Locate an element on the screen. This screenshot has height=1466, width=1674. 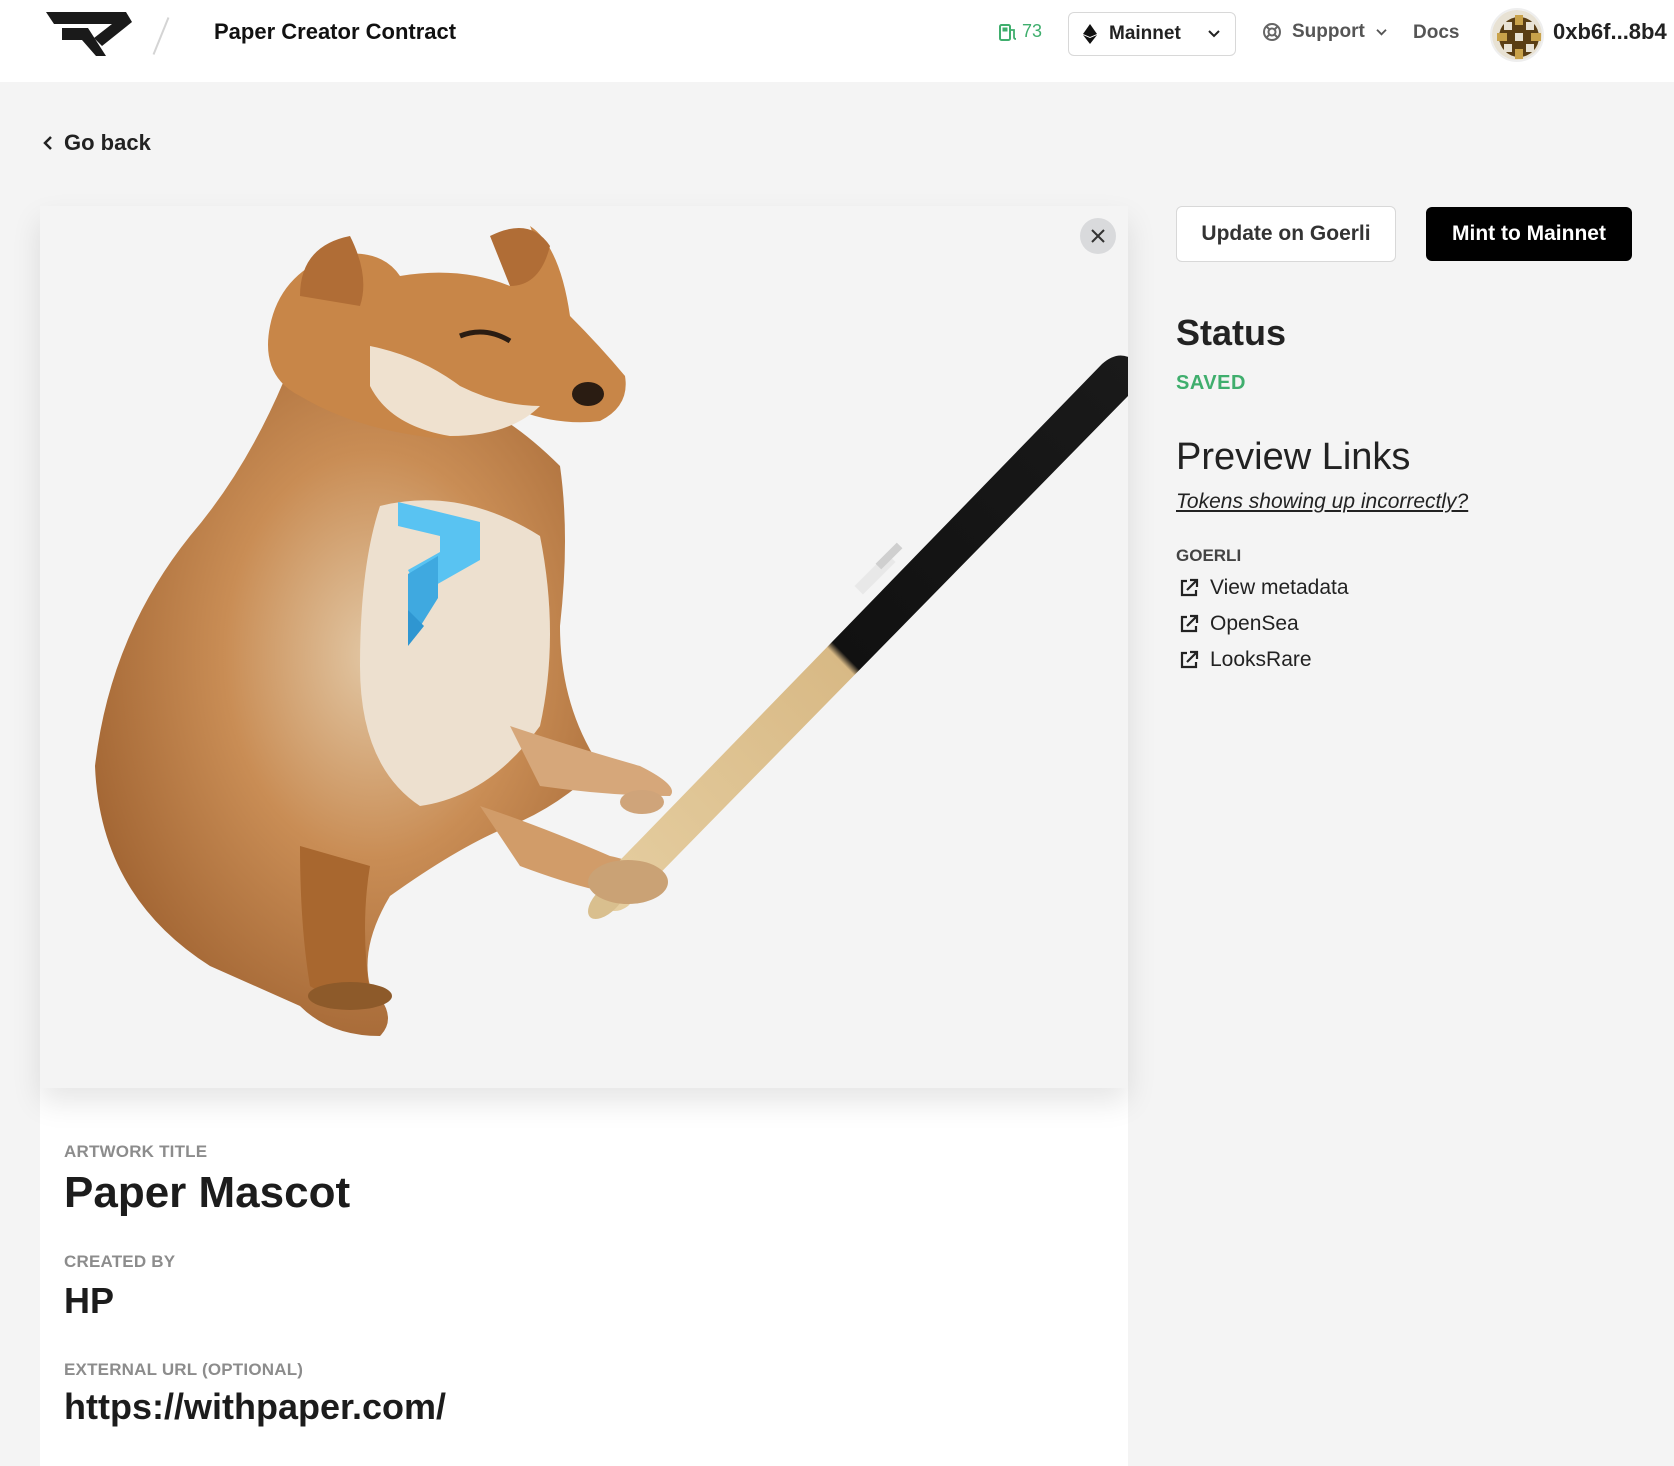
gas-value: 73 is located at coordinates (1032, 31).